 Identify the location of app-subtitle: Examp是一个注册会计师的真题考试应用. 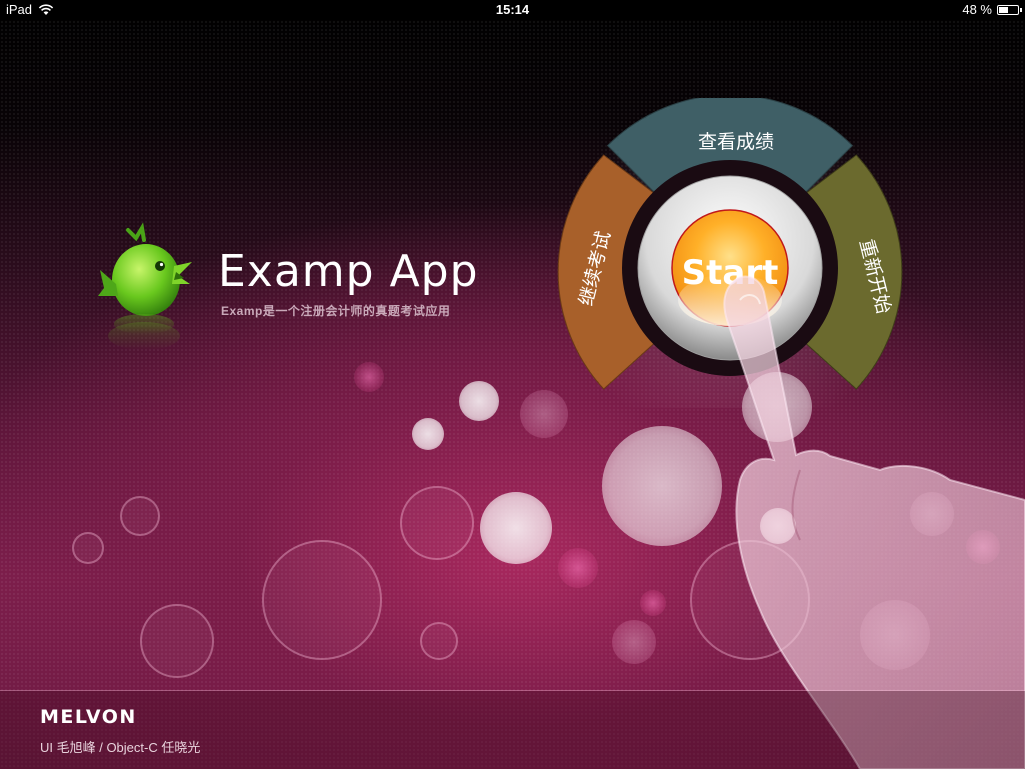
(336, 311).